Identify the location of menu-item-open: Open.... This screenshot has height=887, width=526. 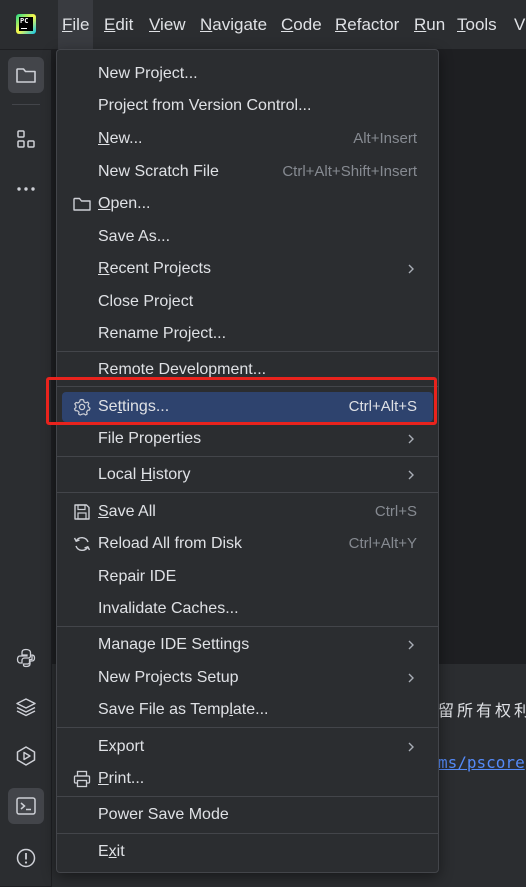
(247, 204).